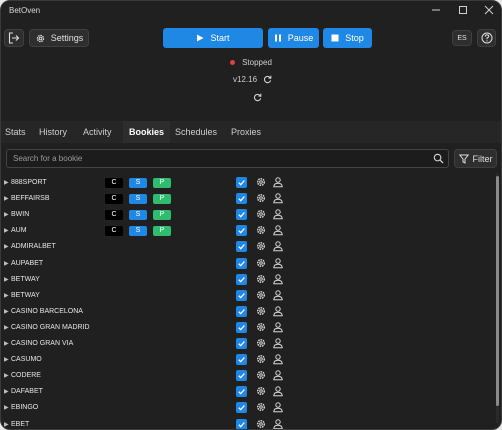  I want to click on tab-proxies: Proxies, so click(246, 132).